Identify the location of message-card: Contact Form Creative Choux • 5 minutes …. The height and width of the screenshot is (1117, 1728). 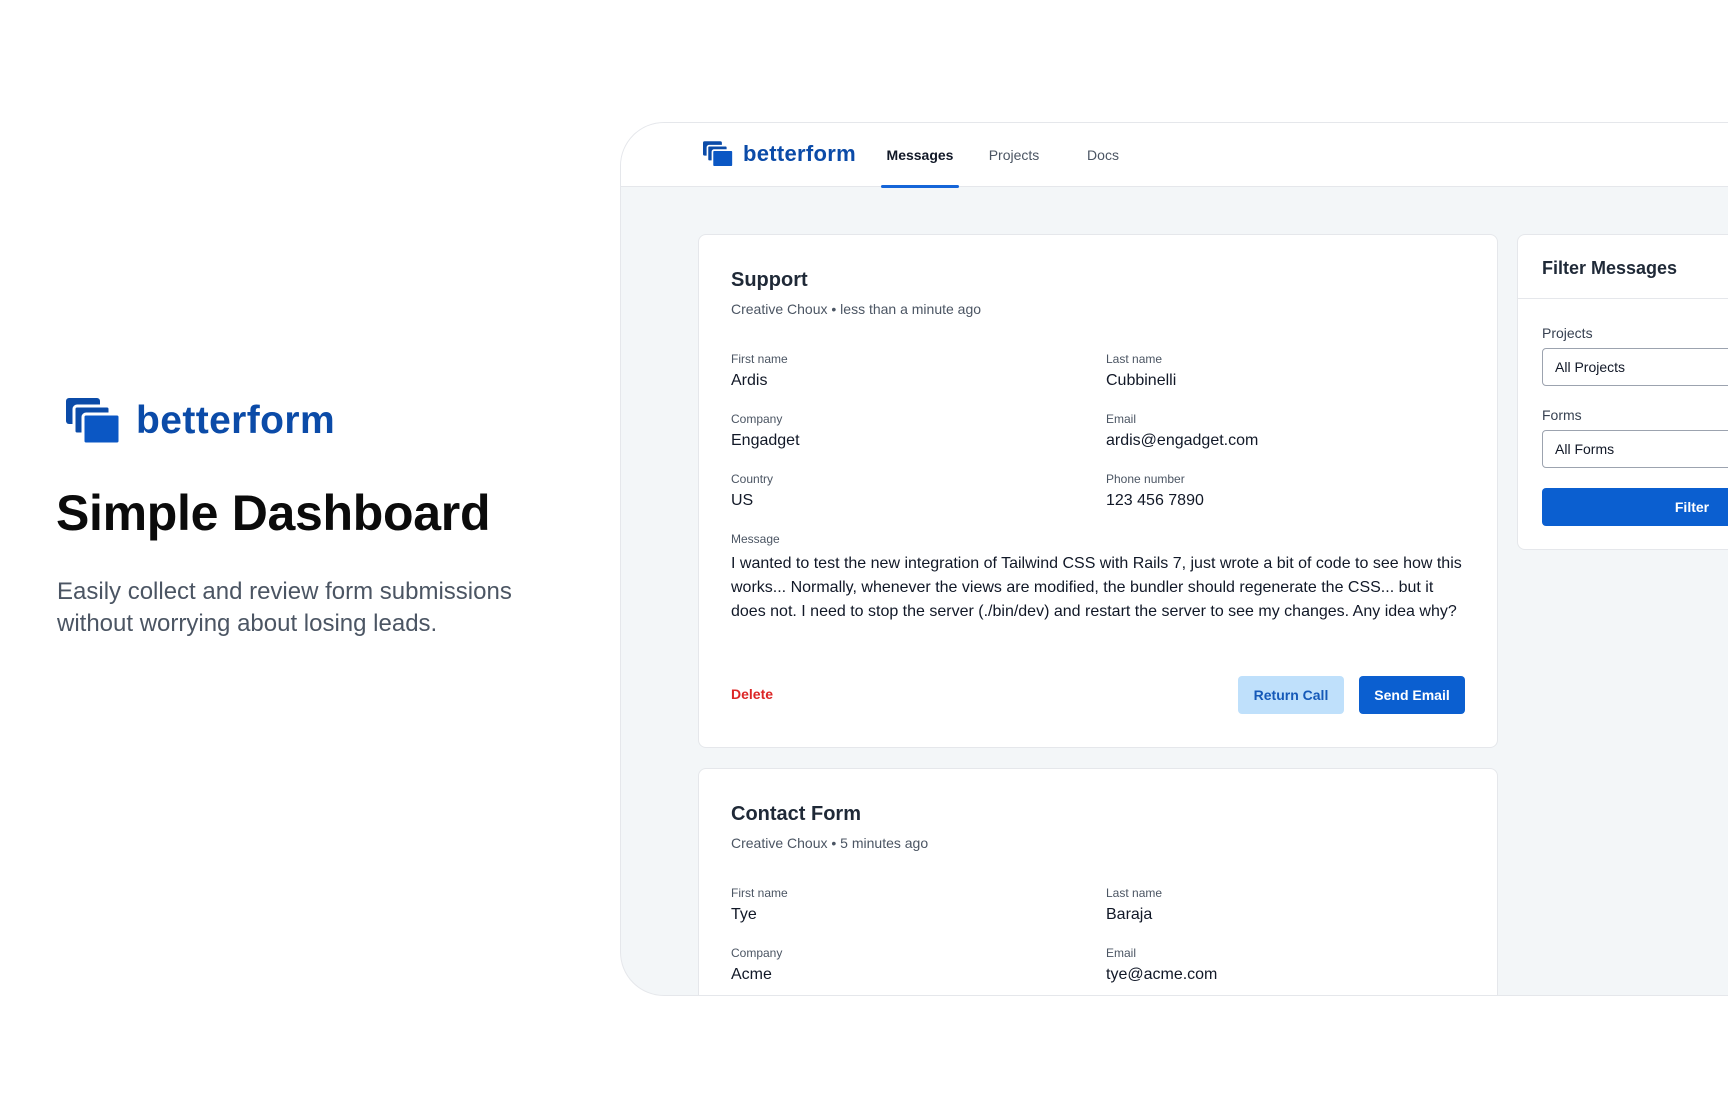
(1098, 881).